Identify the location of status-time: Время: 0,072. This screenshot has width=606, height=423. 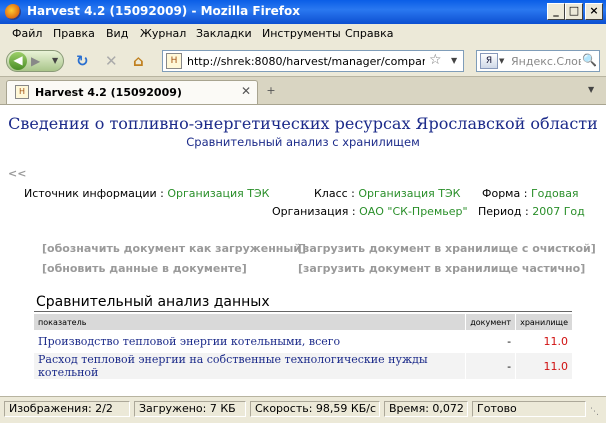
(426, 409).